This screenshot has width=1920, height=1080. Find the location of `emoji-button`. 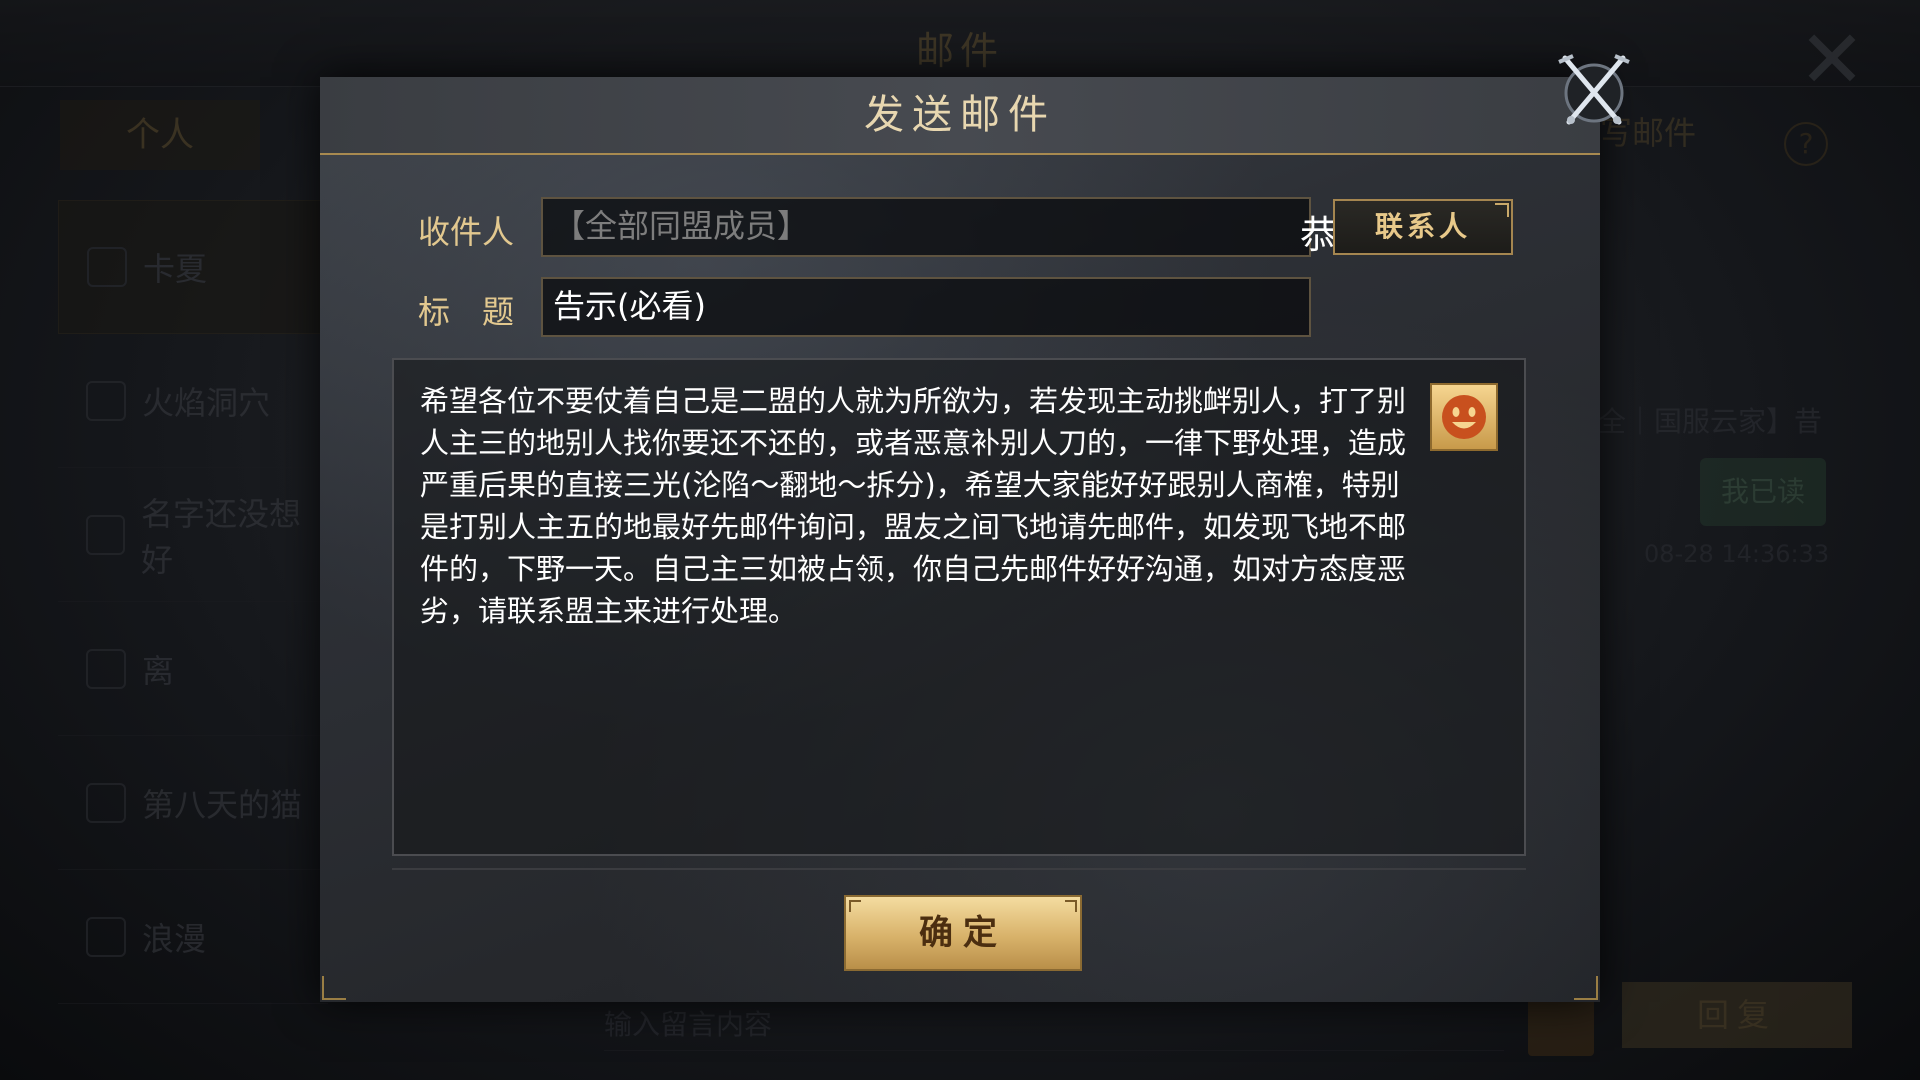

emoji-button is located at coordinates (1464, 417).